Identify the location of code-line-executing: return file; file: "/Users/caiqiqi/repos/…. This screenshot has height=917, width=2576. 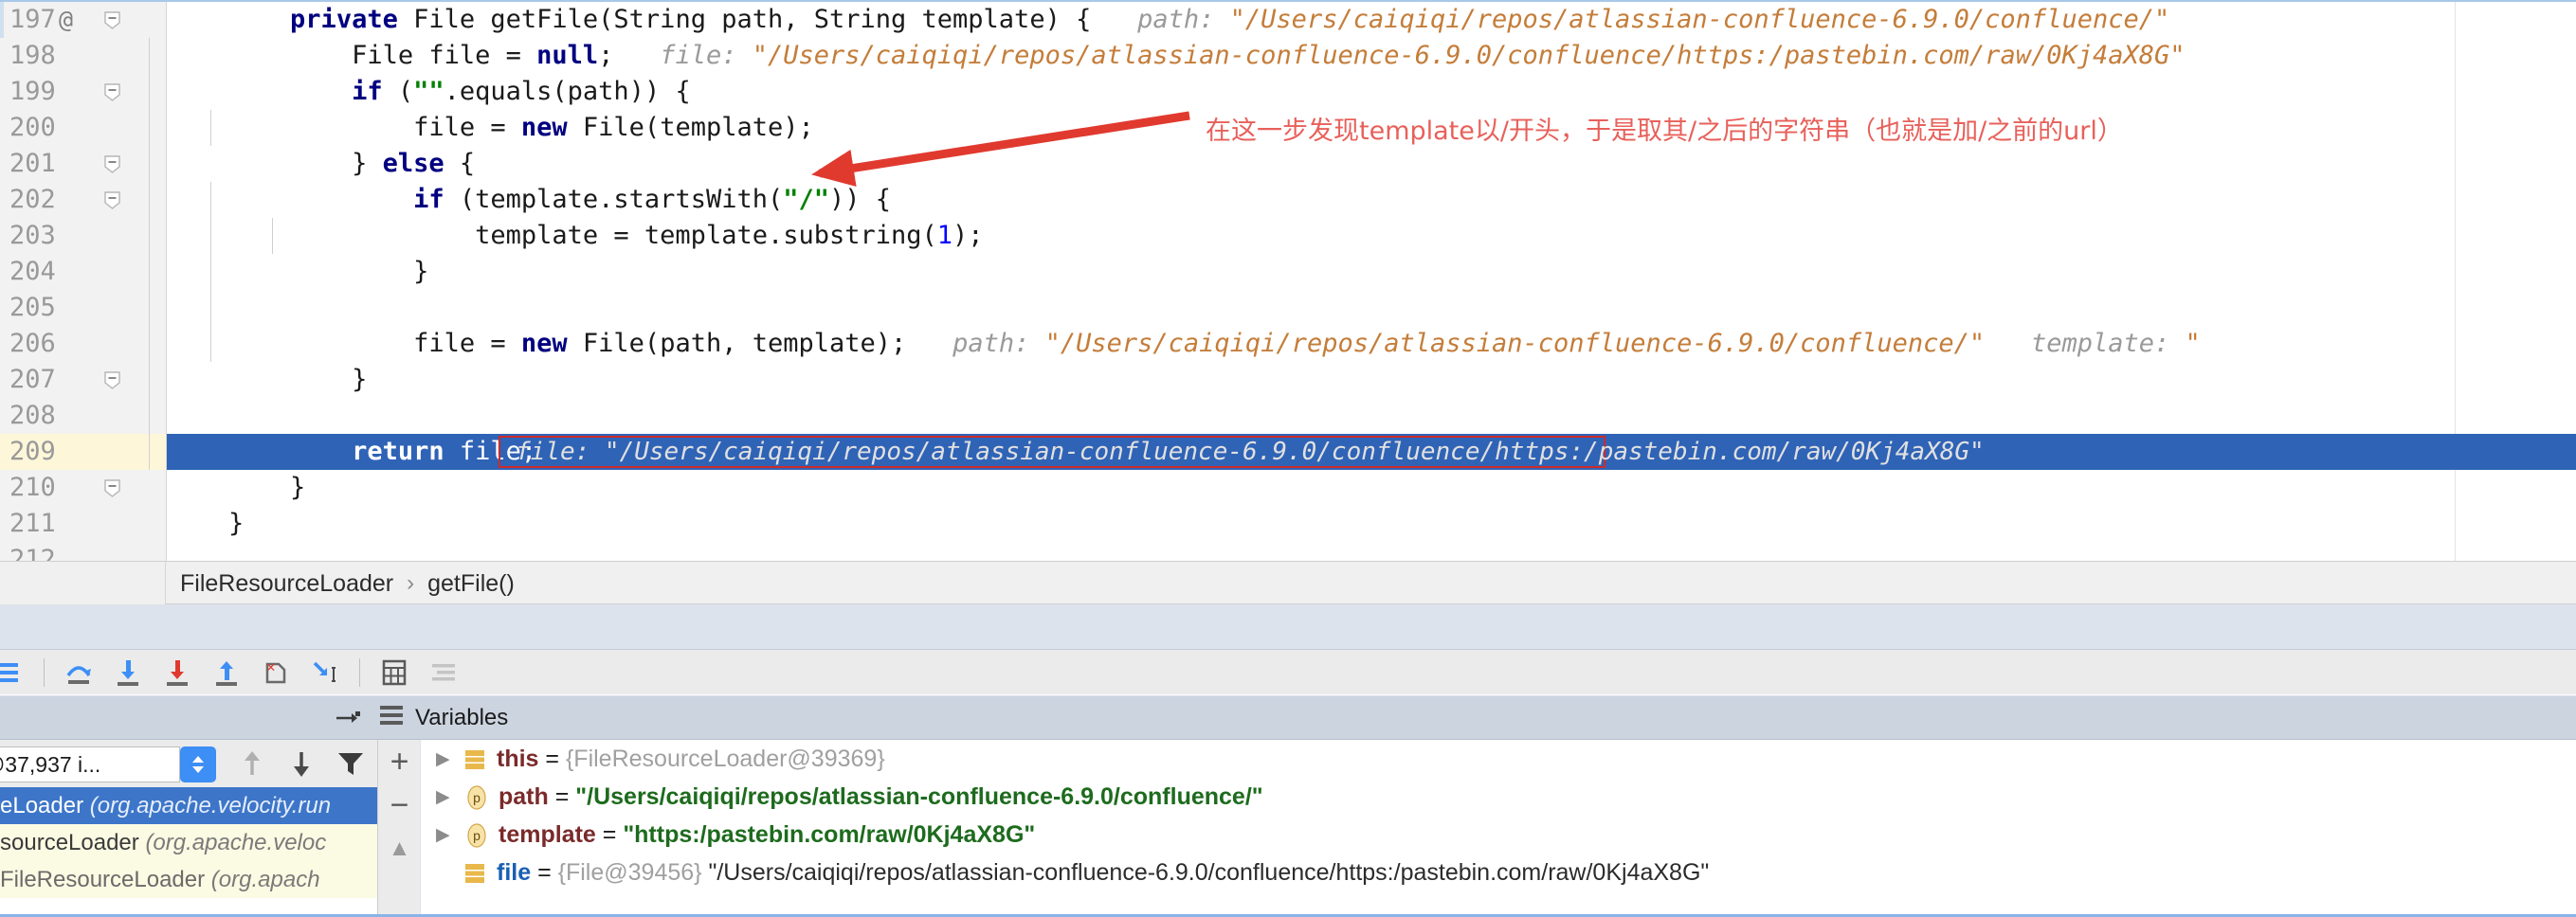
(1362, 452).